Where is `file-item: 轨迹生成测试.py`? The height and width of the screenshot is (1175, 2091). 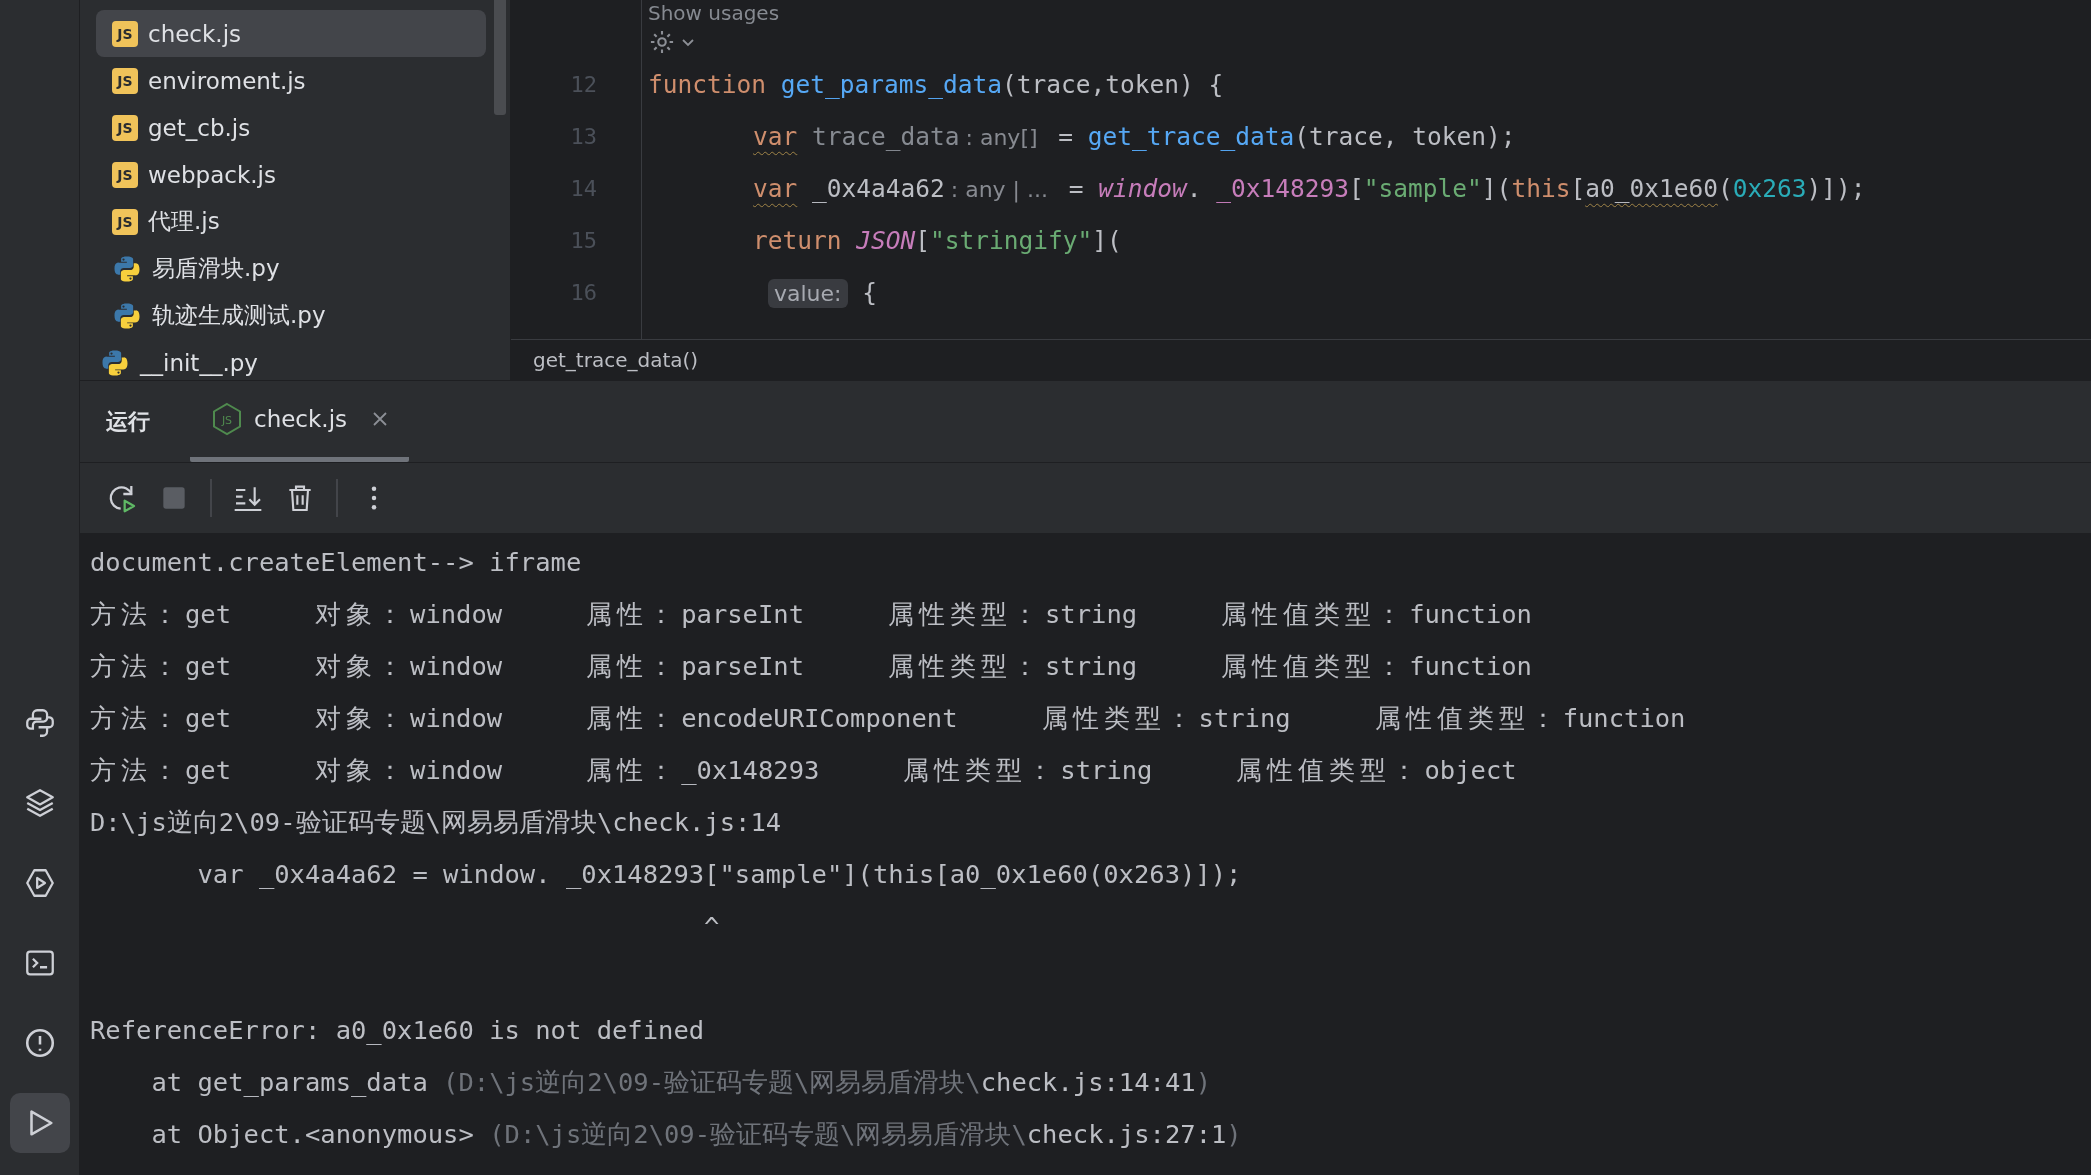 file-item: 轨迹生成测试.py is located at coordinates (291, 315).